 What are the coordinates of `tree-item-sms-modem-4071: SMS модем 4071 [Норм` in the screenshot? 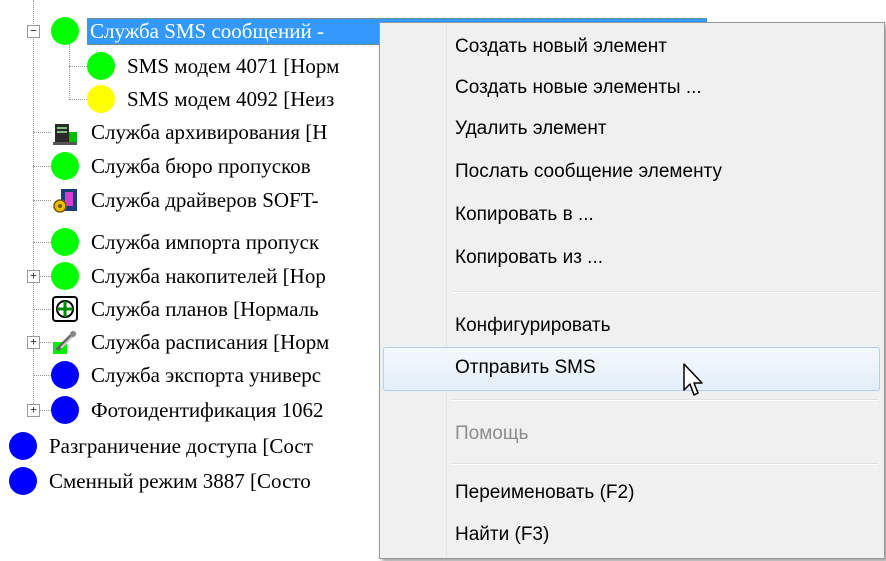 It's located at (200, 66).